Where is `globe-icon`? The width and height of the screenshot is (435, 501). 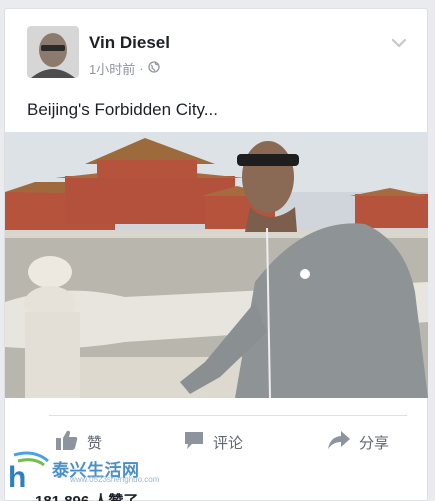 globe-icon is located at coordinates (153, 68).